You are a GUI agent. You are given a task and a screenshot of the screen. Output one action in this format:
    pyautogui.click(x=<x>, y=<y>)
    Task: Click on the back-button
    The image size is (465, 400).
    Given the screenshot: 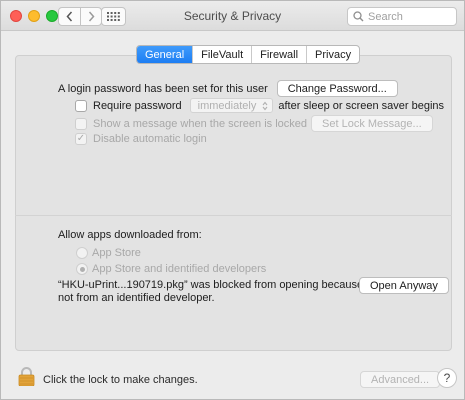 What is the action you would take?
    pyautogui.click(x=69, y=16)
    